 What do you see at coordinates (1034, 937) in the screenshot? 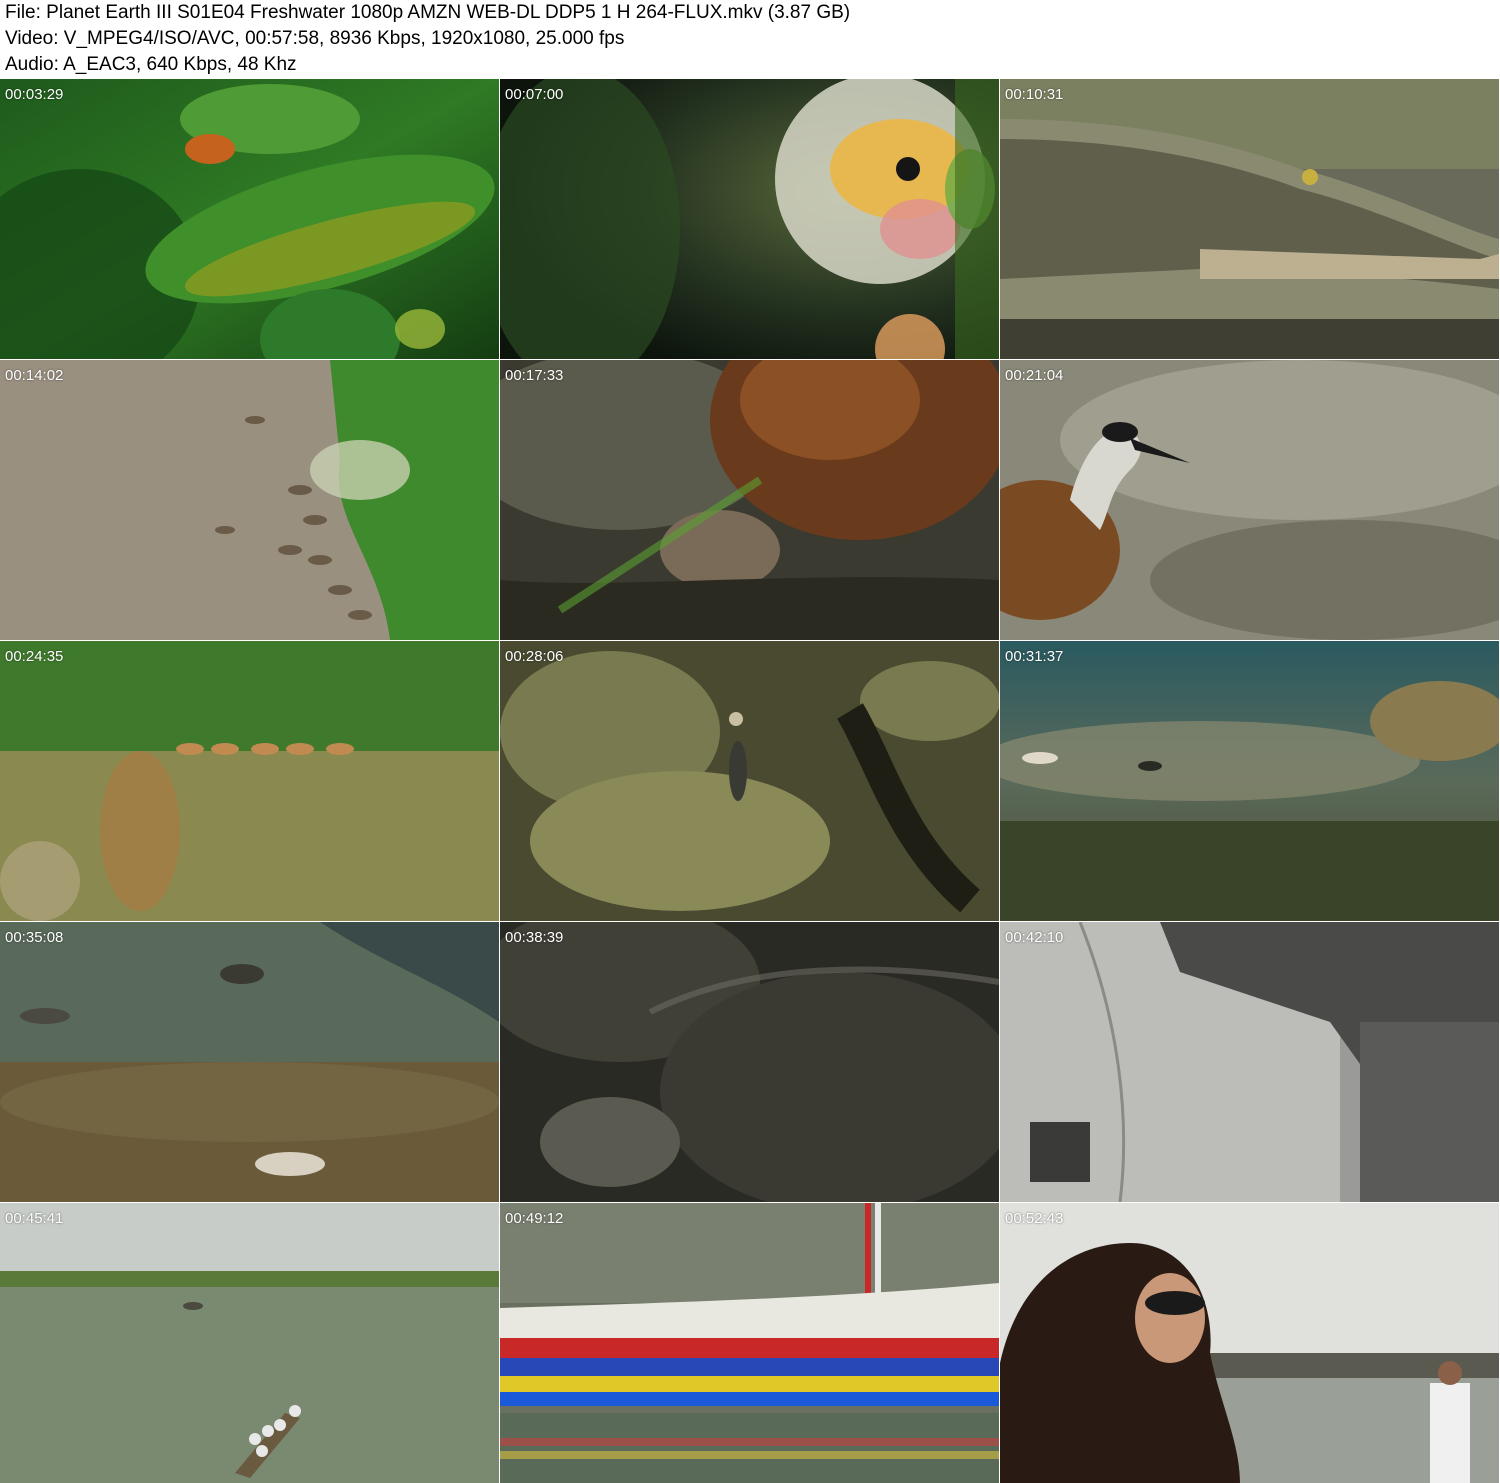
I see `thumbnail-timestamp: 00:42:10` at bounding box center [1034, 937].